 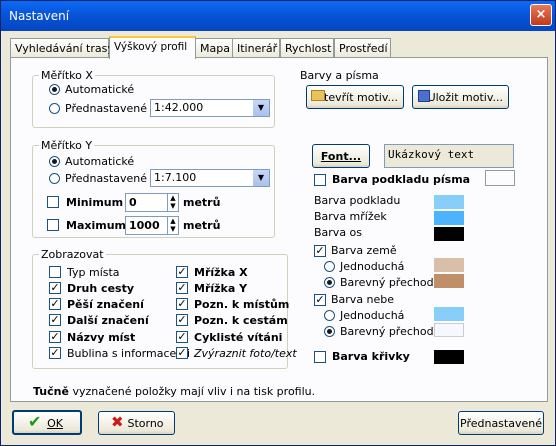 I want to click on grid-color-label: Barva mřížek, so click(x=350, y=216).